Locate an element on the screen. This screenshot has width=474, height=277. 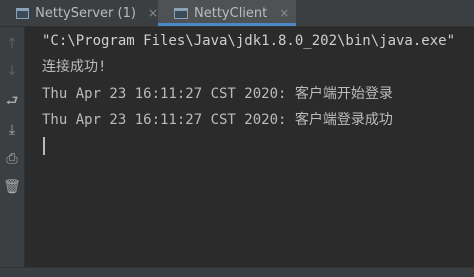
run-tab-bar: NettyServer (1) × NettyClient × is located at coordinates (237, 13).